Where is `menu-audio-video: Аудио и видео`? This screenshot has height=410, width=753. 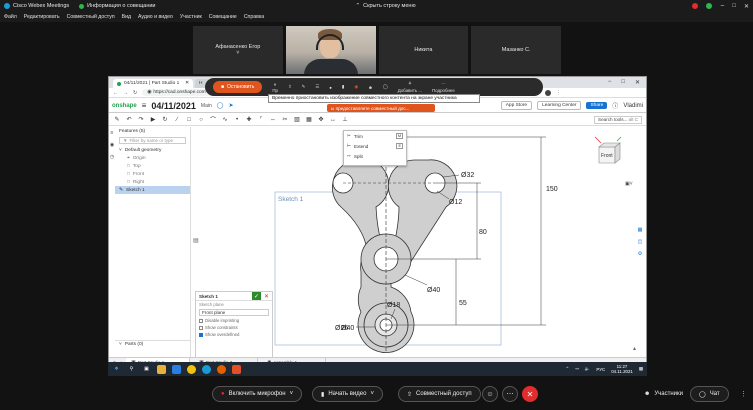 menu-audio-video: Аудио и видео is located at coordinates (155, 17).